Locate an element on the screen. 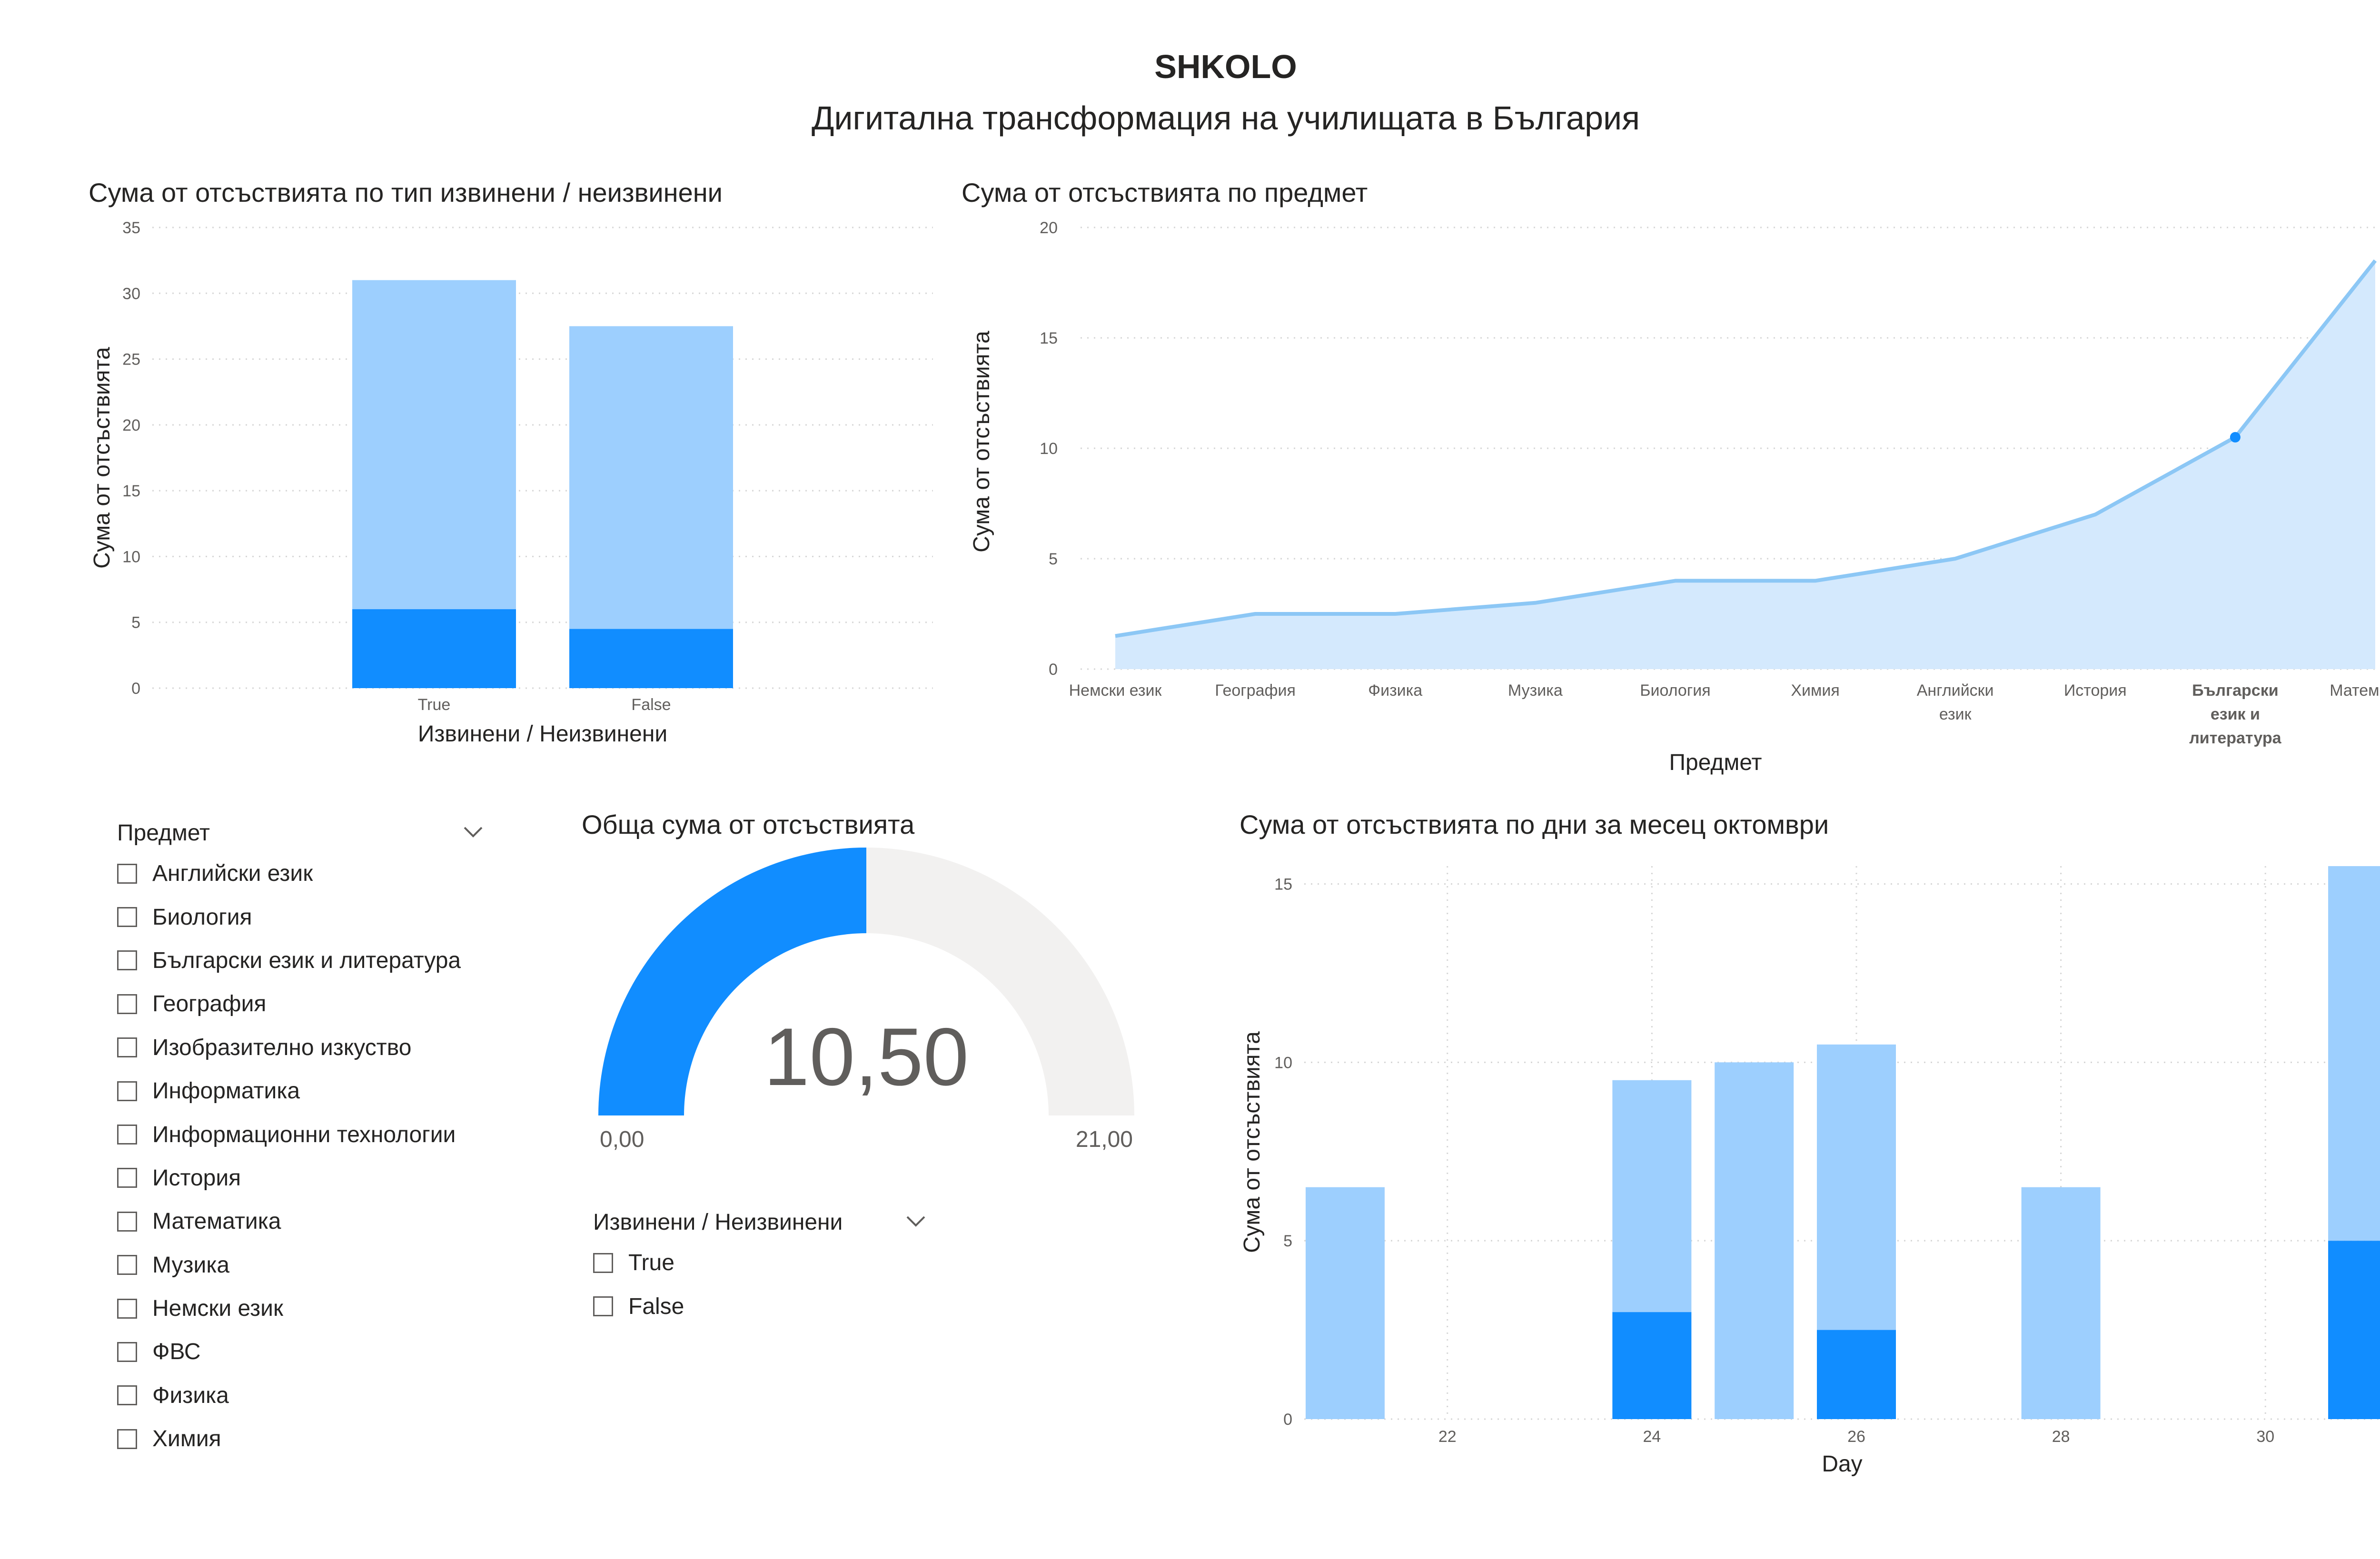 This screenshot has width=2380, height=1559. subject-slicer-item-label: Изобразително изкуство is located at coordinates (282, 1047).